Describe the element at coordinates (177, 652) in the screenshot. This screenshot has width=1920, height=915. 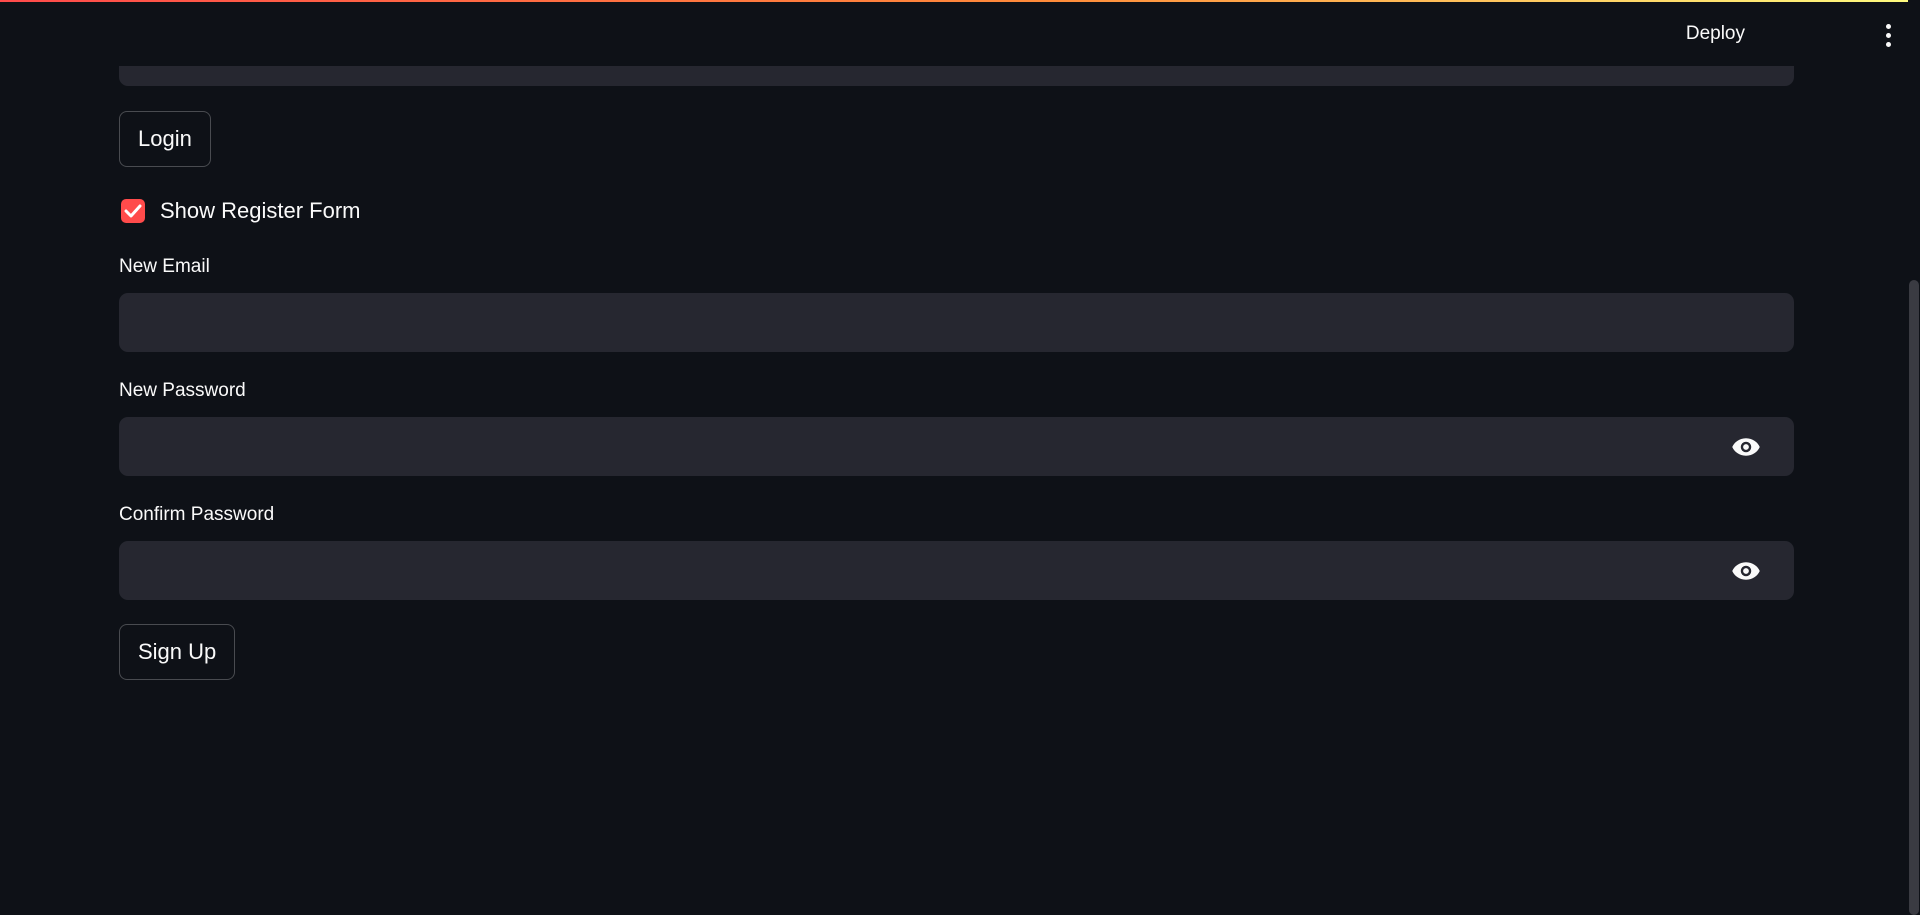
I see `sign-up-button: Sign Up` at that location.